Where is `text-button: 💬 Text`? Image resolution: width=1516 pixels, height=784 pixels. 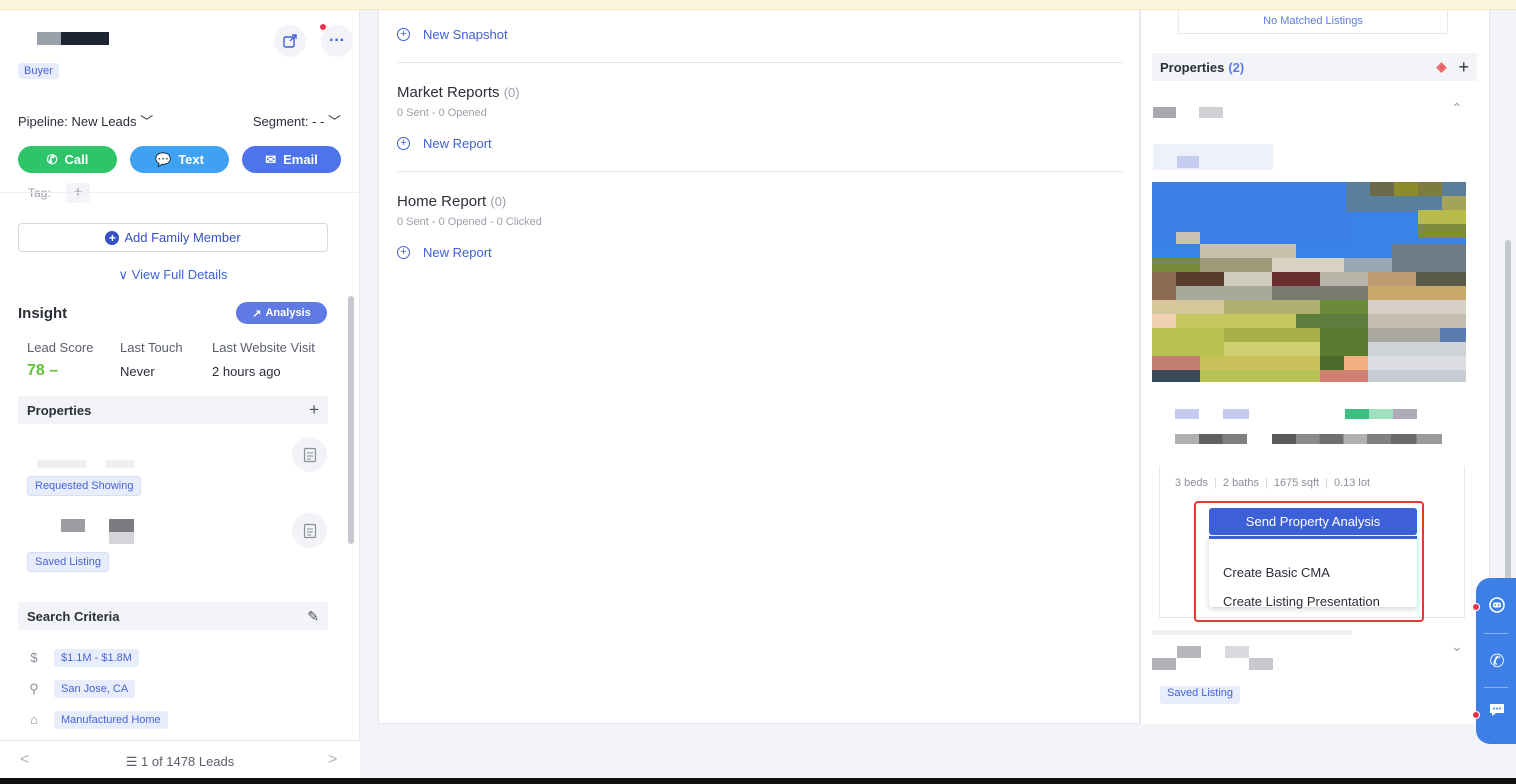 text-button: 💬 Text is located at coordinates (179, 159).